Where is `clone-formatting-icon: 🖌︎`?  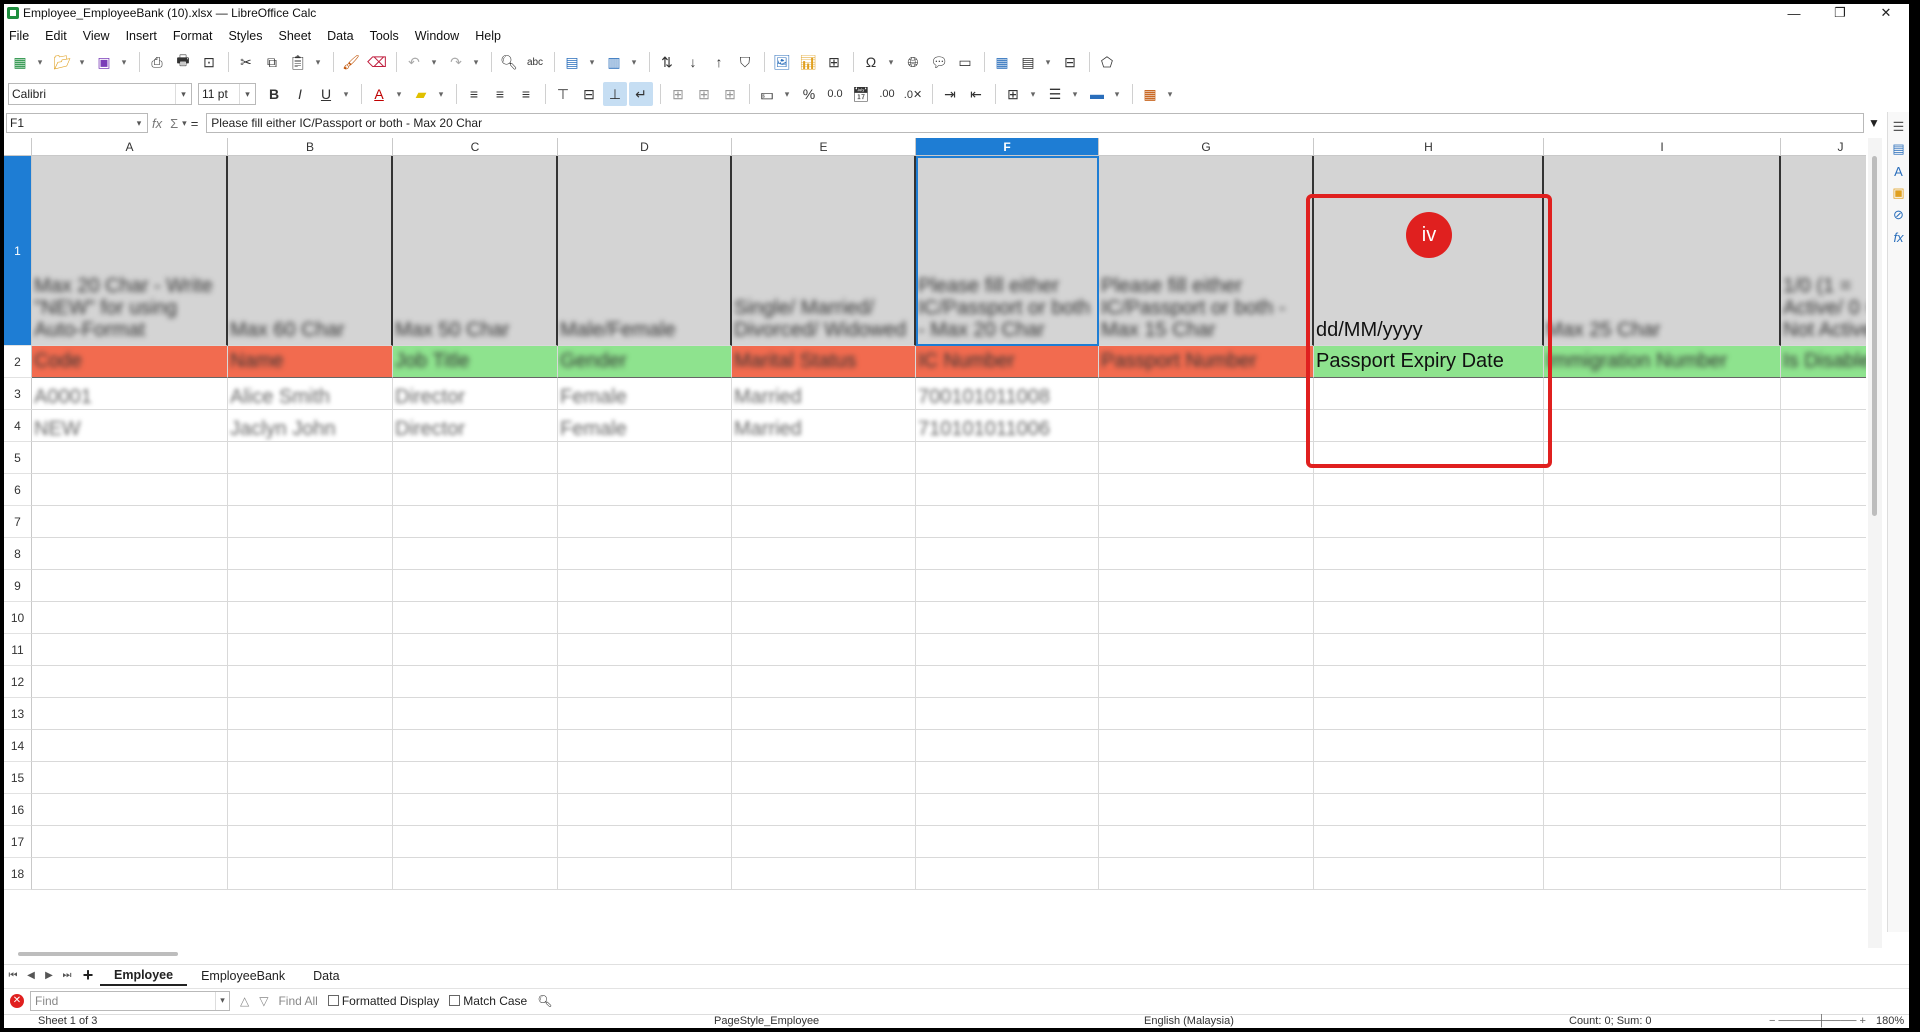
clone-formatting-icon: 🖌︎ is located at coordinates (351, 62).